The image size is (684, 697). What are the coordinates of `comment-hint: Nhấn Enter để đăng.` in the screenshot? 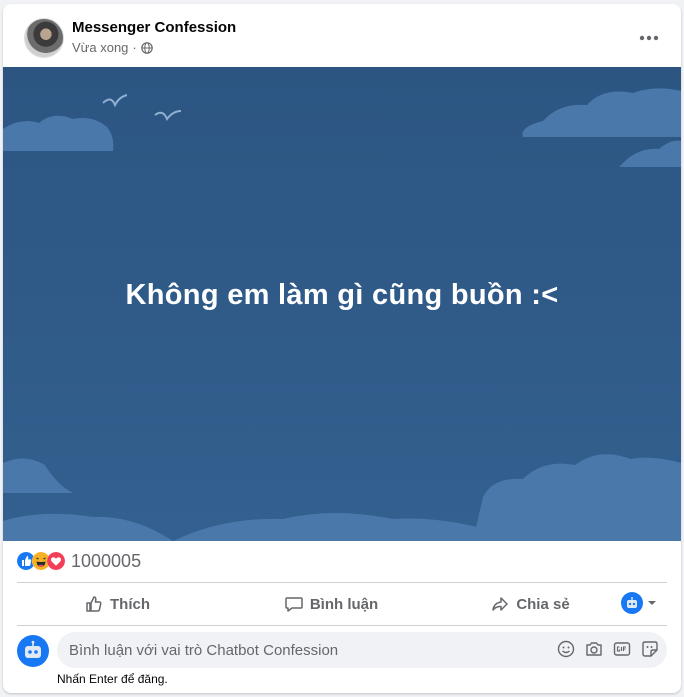 It's located at (112, 679).